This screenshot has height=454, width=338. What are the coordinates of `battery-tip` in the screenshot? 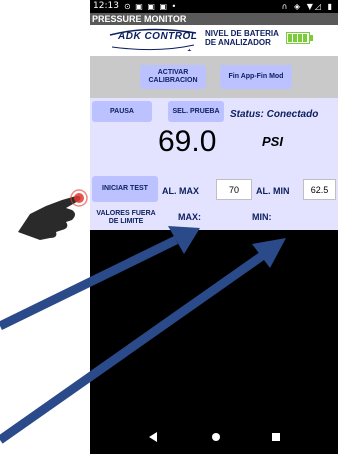 It's located at (311, 38).